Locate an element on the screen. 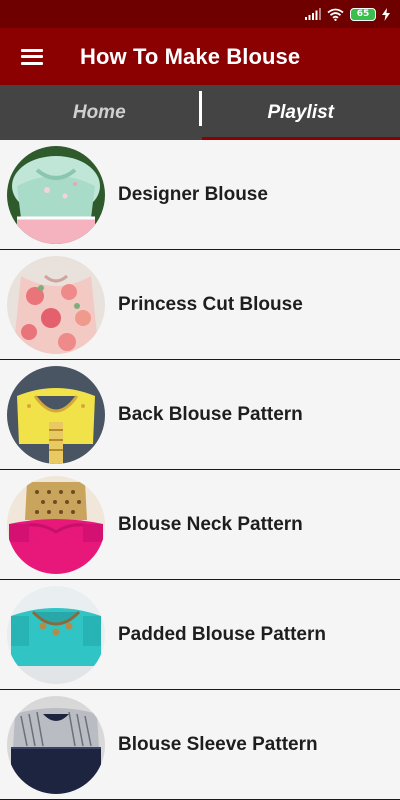 The width and height of the screenshot is (400, 800). charging-icon is located at coordinates (386, 14).